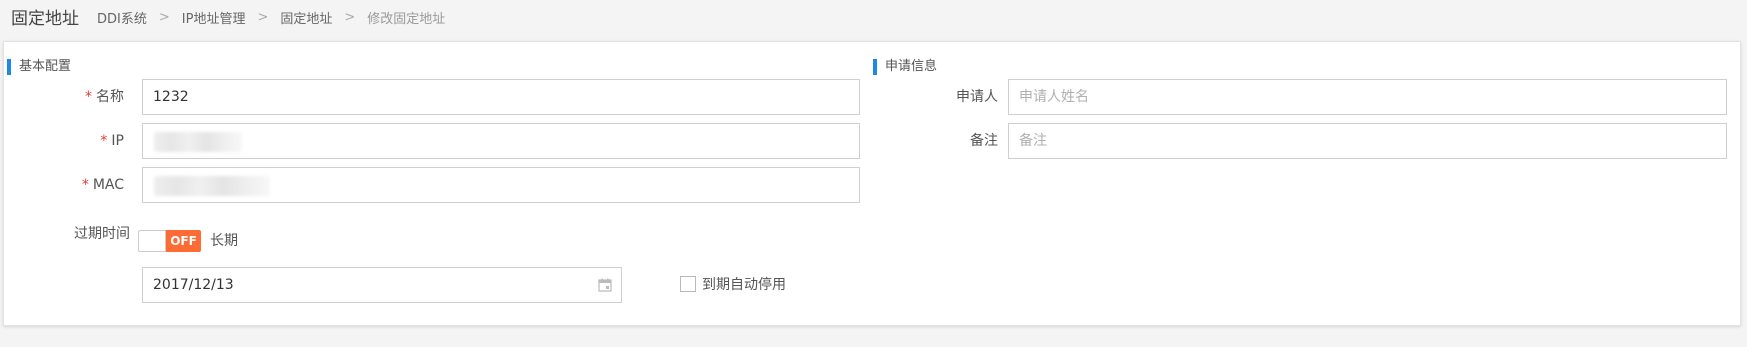  I want to click on section-title-apply: 申请信息, so click(905, 67).